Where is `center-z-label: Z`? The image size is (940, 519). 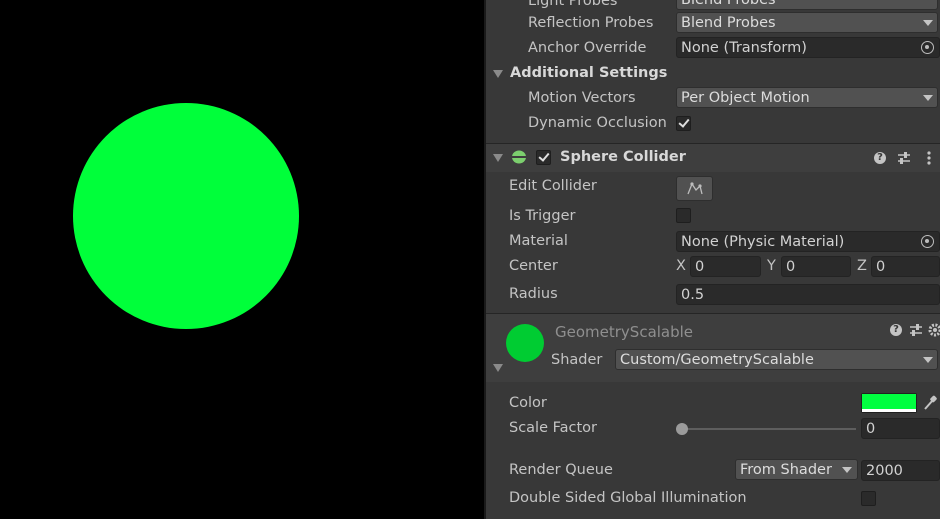 center-z-label: Z is located at coordinates (862, 266).